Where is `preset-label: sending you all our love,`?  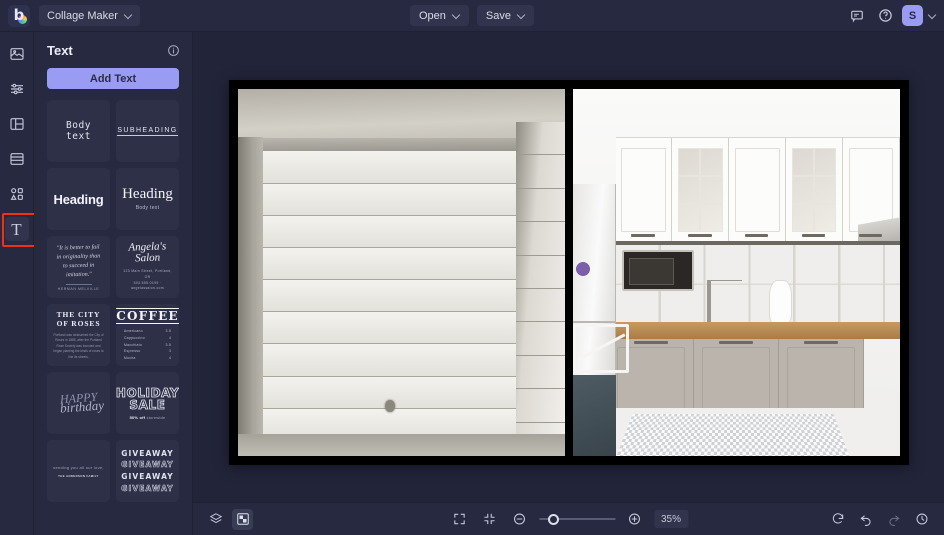
preset-label: sending you all our love, is located at coordinates (78, 467).